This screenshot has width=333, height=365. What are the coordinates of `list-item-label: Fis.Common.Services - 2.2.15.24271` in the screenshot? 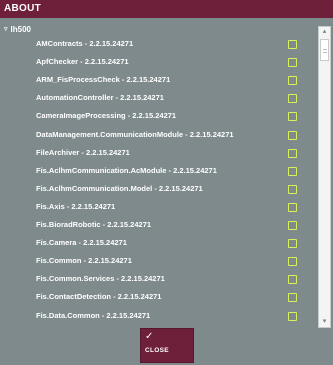 It's located at (100, 279).